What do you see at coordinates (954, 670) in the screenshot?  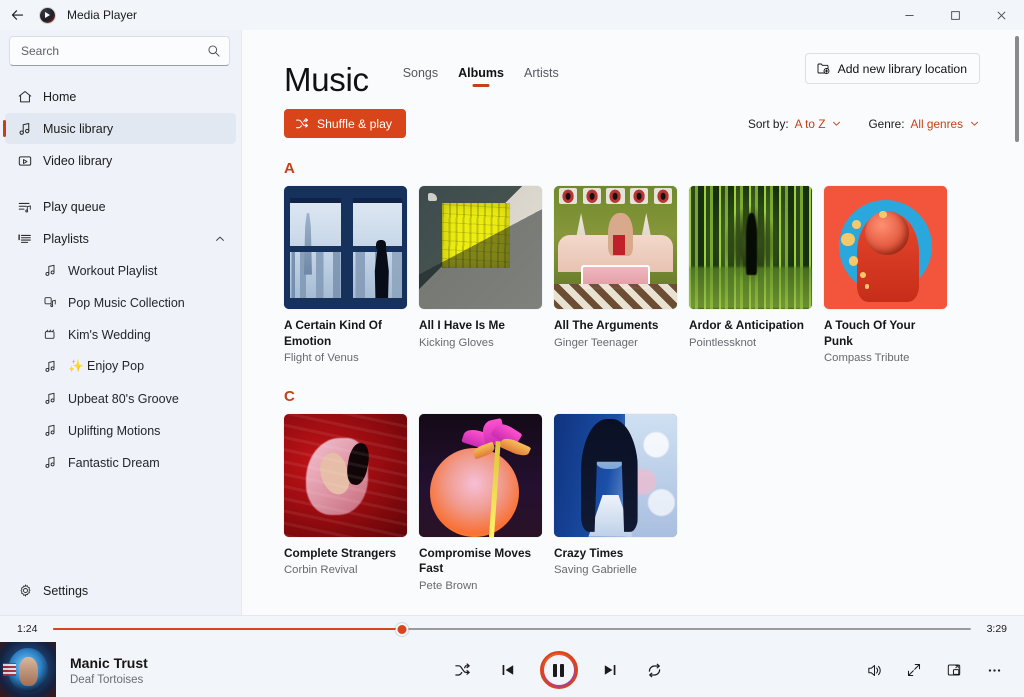 I see `mini-player-icon` at bounding box center [954, 670].